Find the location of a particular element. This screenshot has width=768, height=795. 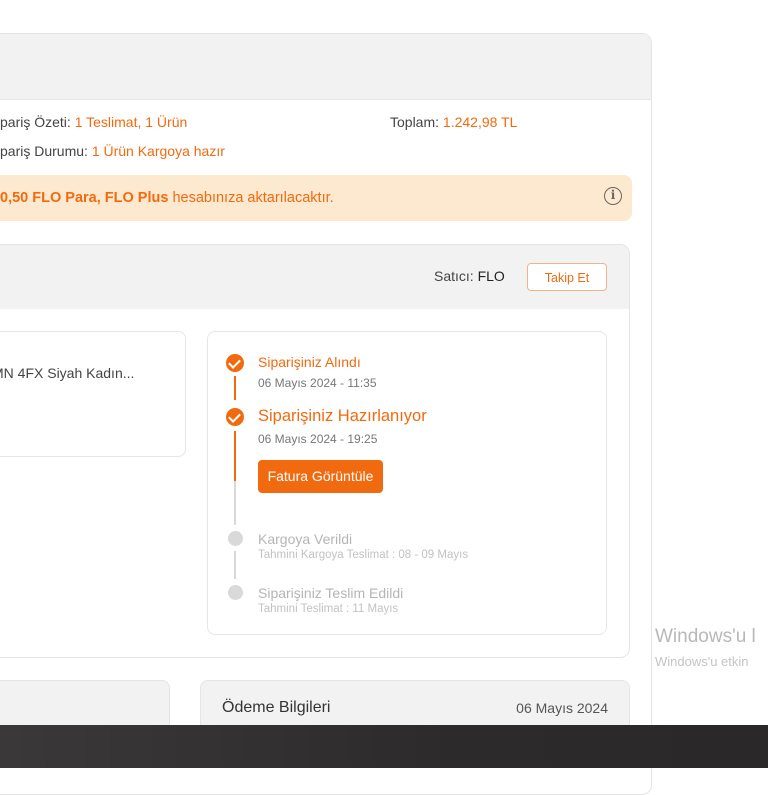

payment-date: 06 Mayıs 2024 is located at coordinates (562, 708).